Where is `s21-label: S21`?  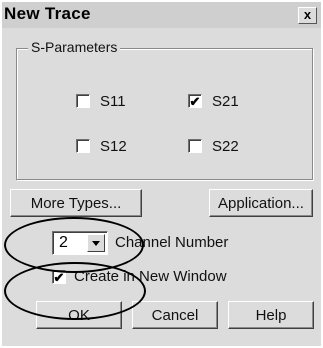 s21-label: S21 is located at coordinates (225, 101).